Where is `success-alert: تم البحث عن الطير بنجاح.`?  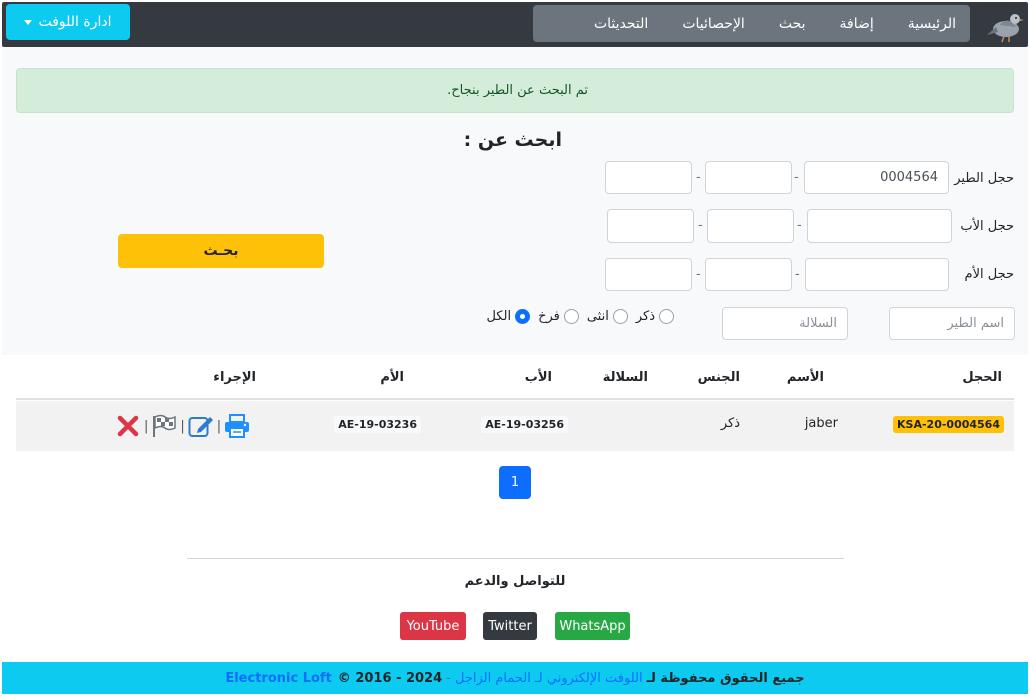 success-alert: تم البحث عن الطير بنجاح. is located at coordinates (515, 90).